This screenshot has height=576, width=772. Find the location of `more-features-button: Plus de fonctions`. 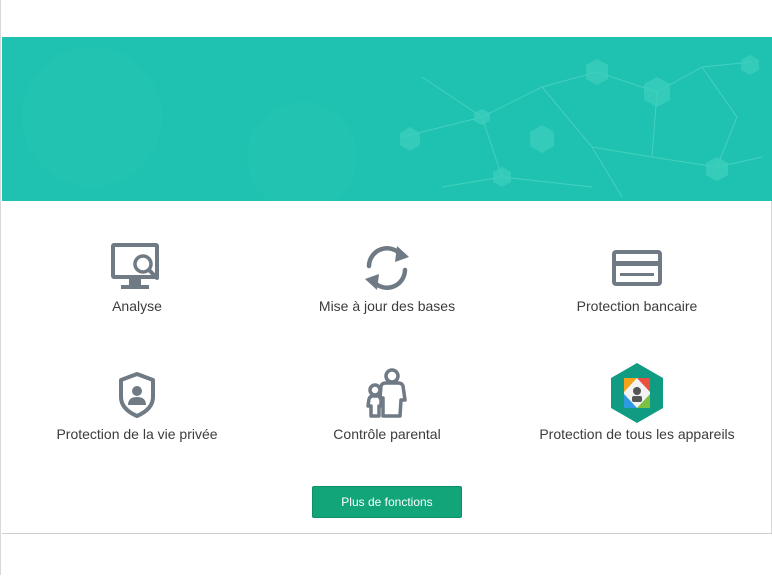

more-features-button: Plus de fonctions is located at coordinates (387, 502).